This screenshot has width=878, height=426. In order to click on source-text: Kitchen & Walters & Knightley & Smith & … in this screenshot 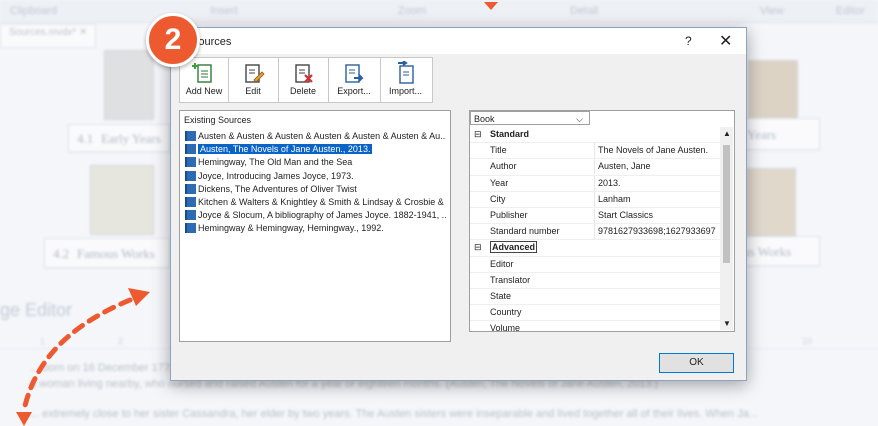, I will do `click(322, 201)`.